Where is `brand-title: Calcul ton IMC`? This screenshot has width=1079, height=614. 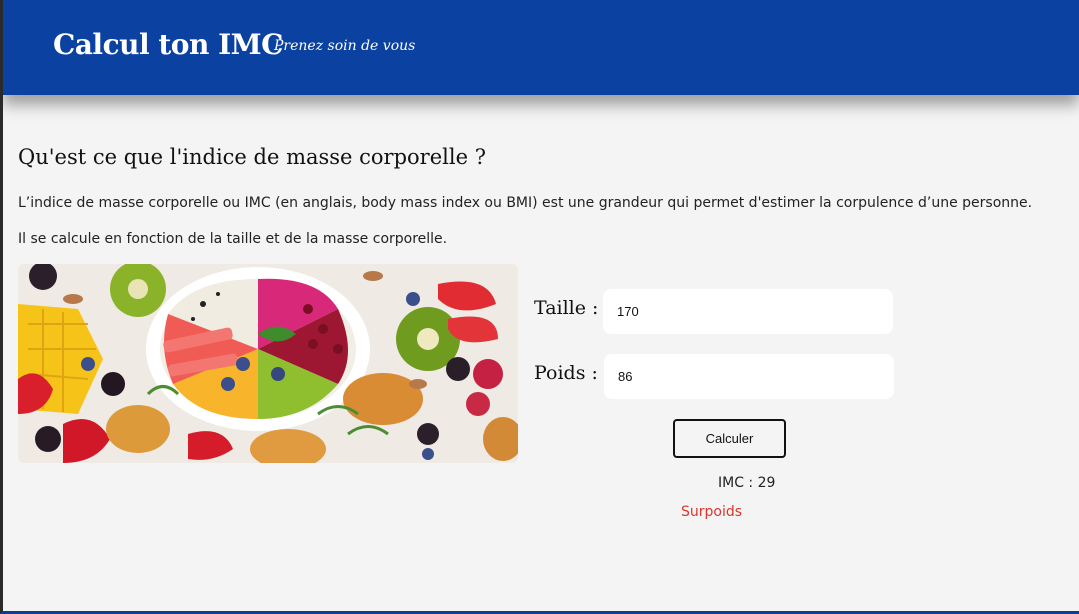
brand-title: Calcul ton IMC is located at coordinates (168, 44).